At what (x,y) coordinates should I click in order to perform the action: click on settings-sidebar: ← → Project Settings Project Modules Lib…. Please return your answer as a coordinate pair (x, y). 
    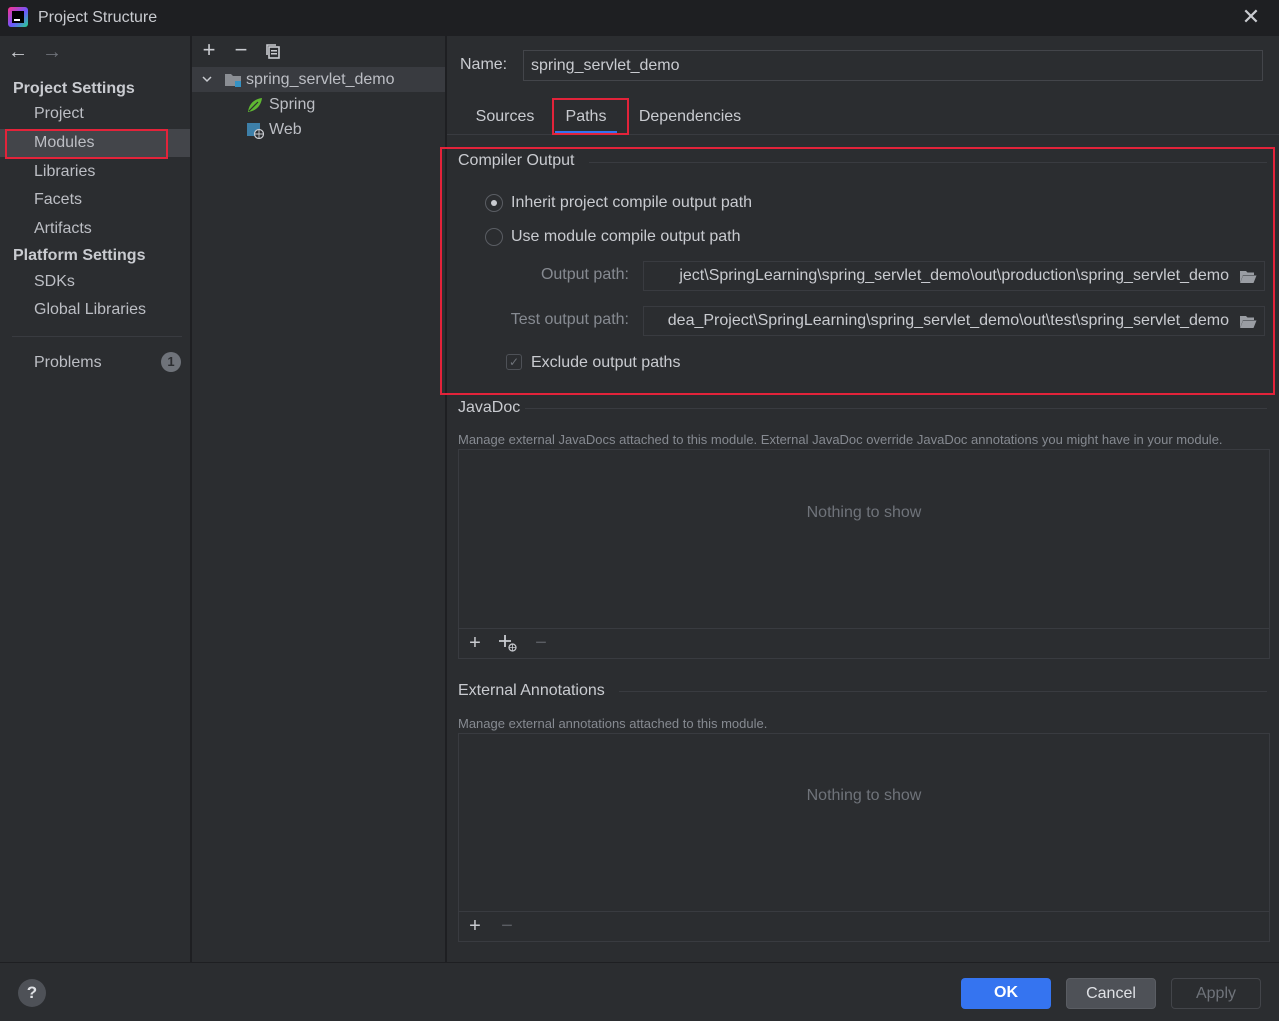
    Looking at the image, I should click on (95, 499).